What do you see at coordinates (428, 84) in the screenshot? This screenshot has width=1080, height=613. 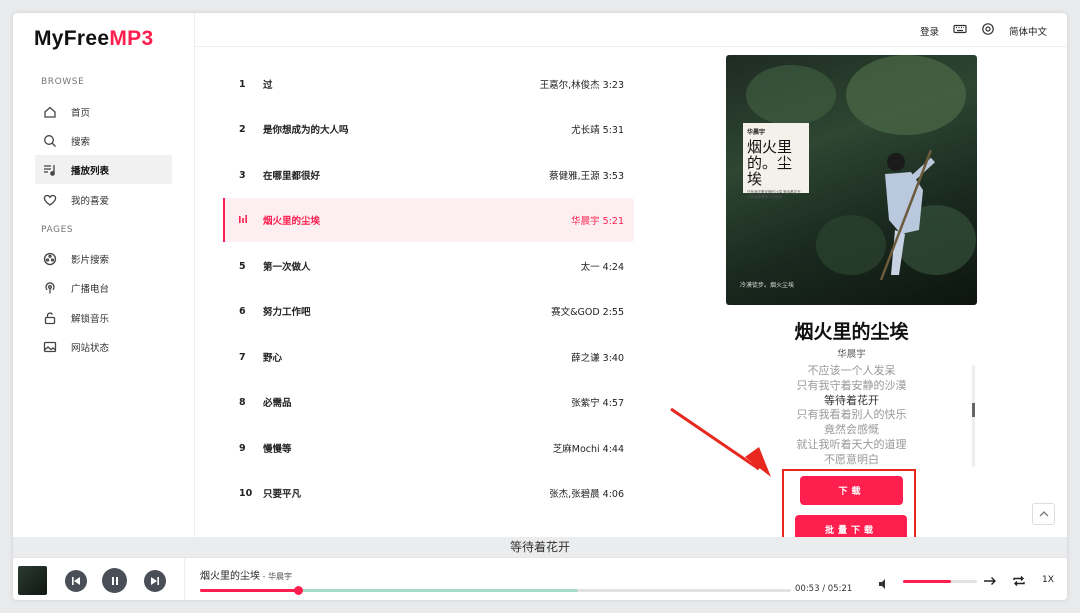 I see `track-row: 1 过 王嘉尔,林俊杰 3:23` at bounding box center [428, 84].